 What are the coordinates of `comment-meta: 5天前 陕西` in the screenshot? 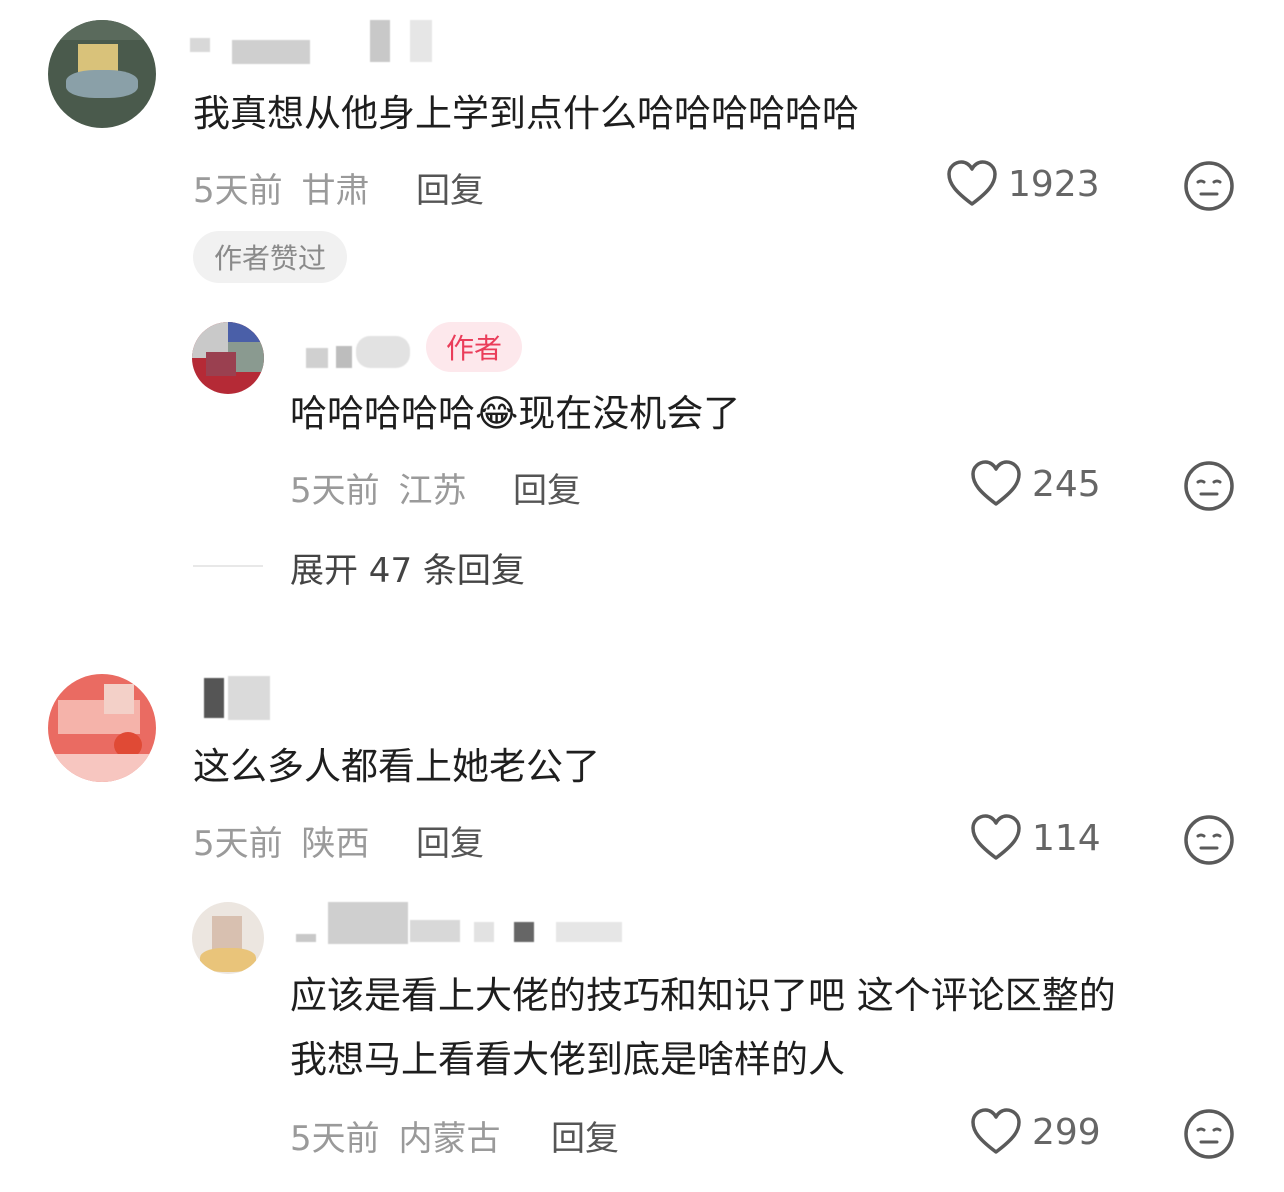 It's located at (281, 840).